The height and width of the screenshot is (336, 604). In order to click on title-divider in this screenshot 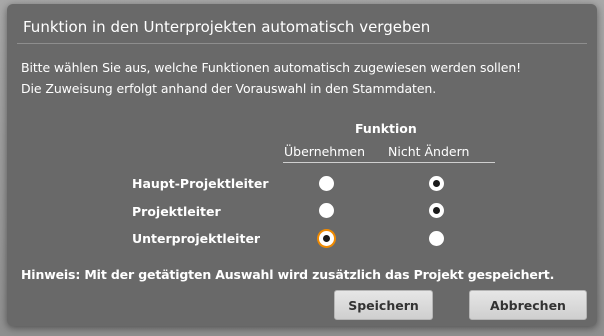, I will do `click(302, 43)`.